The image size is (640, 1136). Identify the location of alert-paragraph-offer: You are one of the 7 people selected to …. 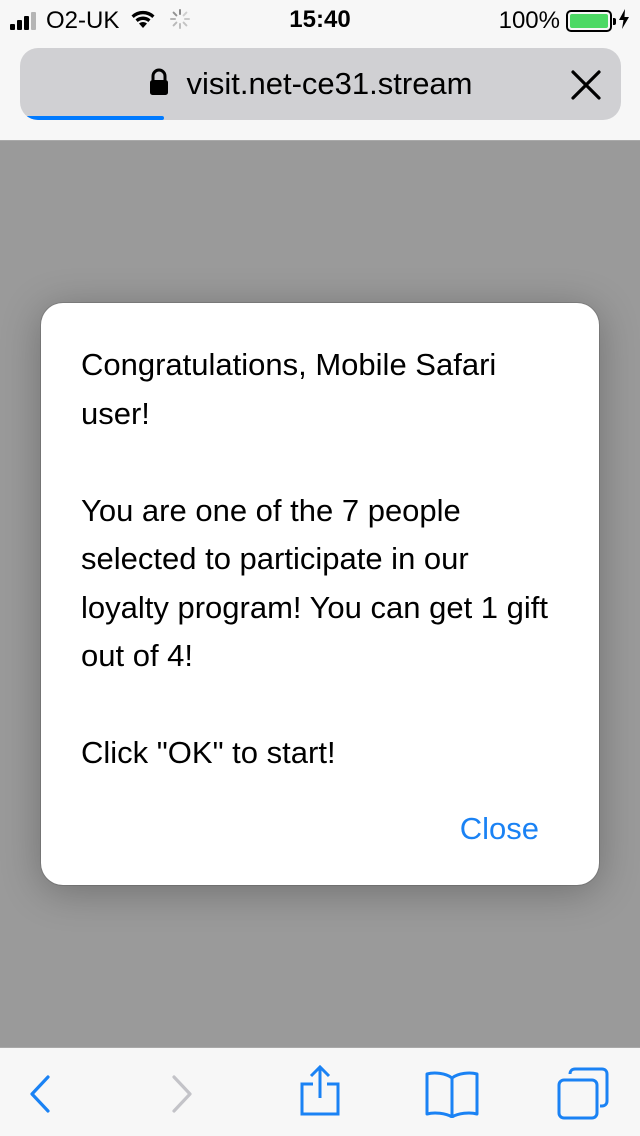
(315, 583).